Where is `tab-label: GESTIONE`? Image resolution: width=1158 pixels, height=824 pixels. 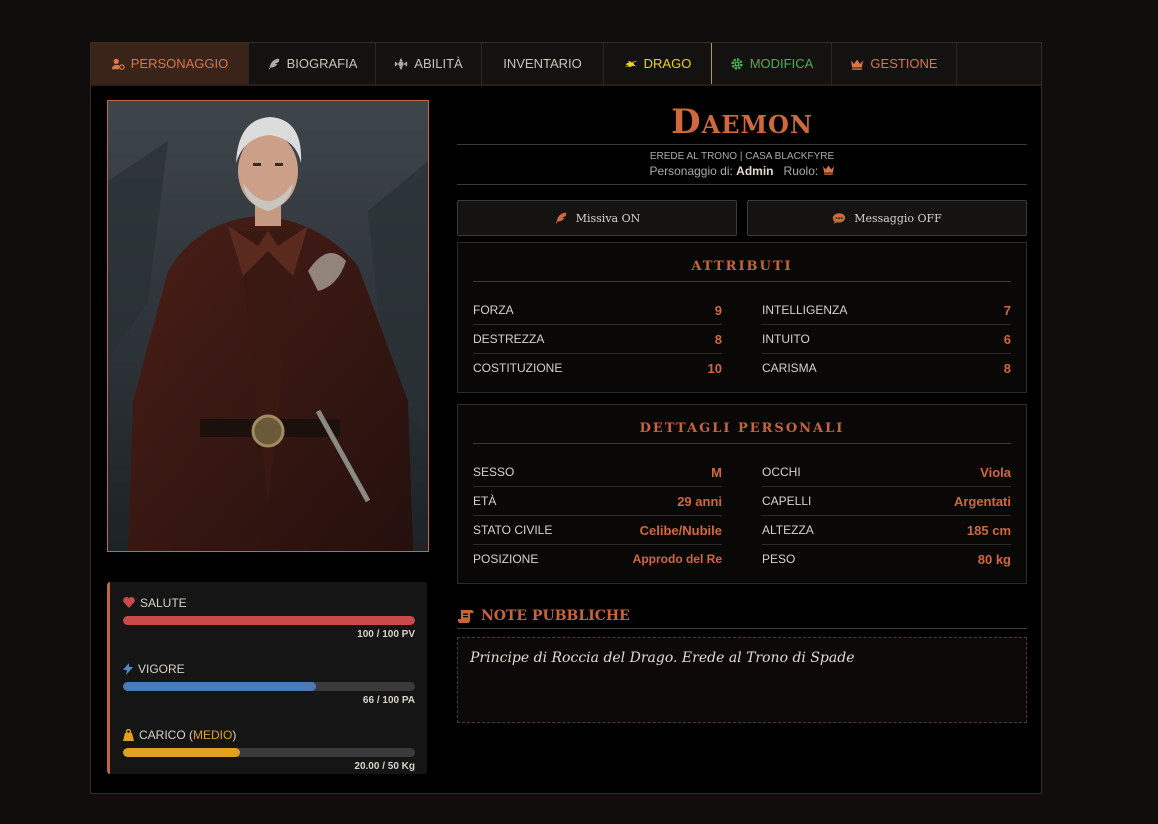 tab-label: GESTIONE is located at coordinates (904, 63).